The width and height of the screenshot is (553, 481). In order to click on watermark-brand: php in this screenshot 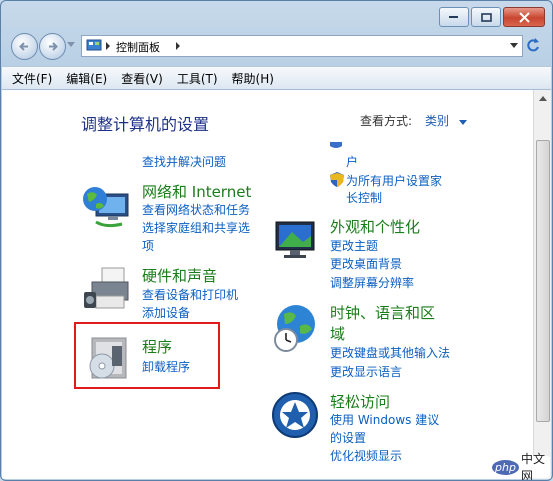, I will do `click(505, 467)`.